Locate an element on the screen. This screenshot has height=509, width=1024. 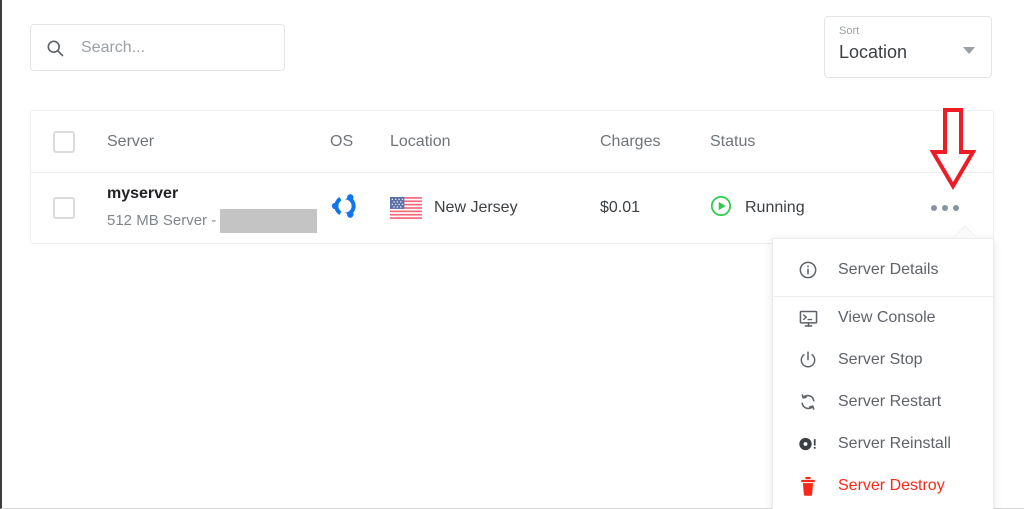
table-header-row: Server OS Location Charges Status is located at coordinates (512, 142).